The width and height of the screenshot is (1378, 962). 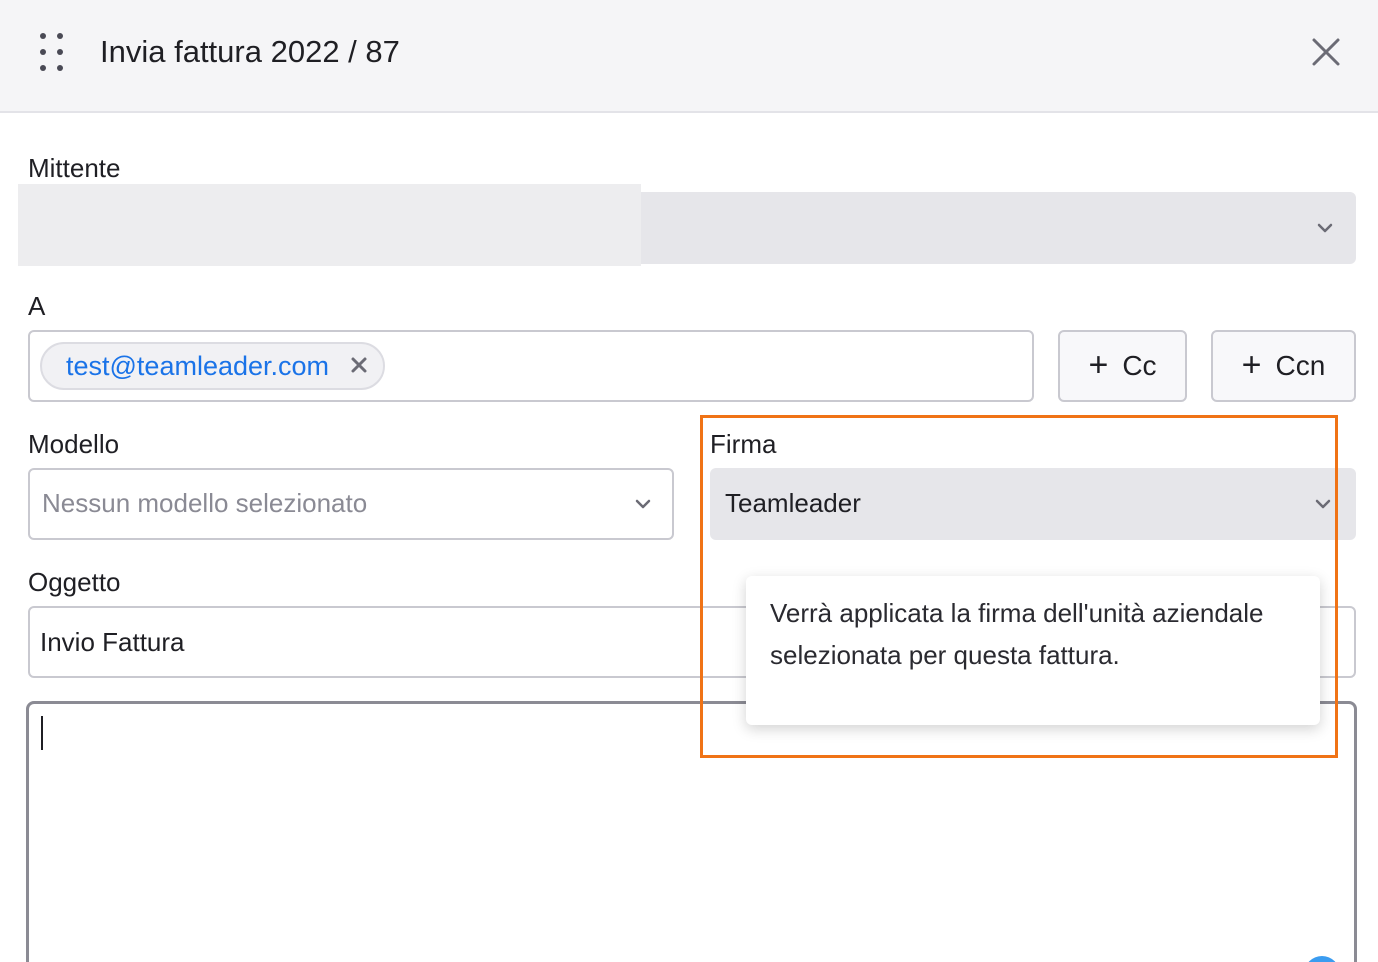 What do you see at coordinates (1326, 52) in the screenshot?
I see `close-icon` at bounding box center [1326, 52].